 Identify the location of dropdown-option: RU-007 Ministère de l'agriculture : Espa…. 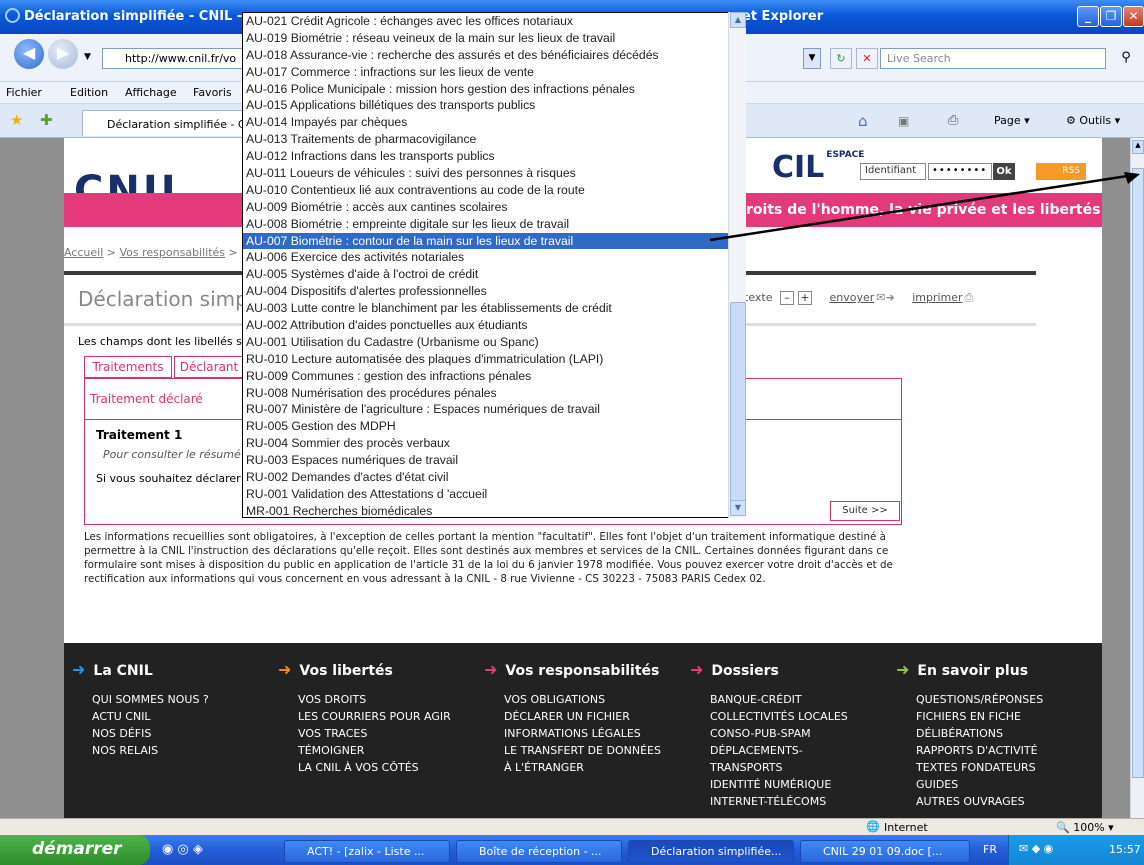
(494, 409).